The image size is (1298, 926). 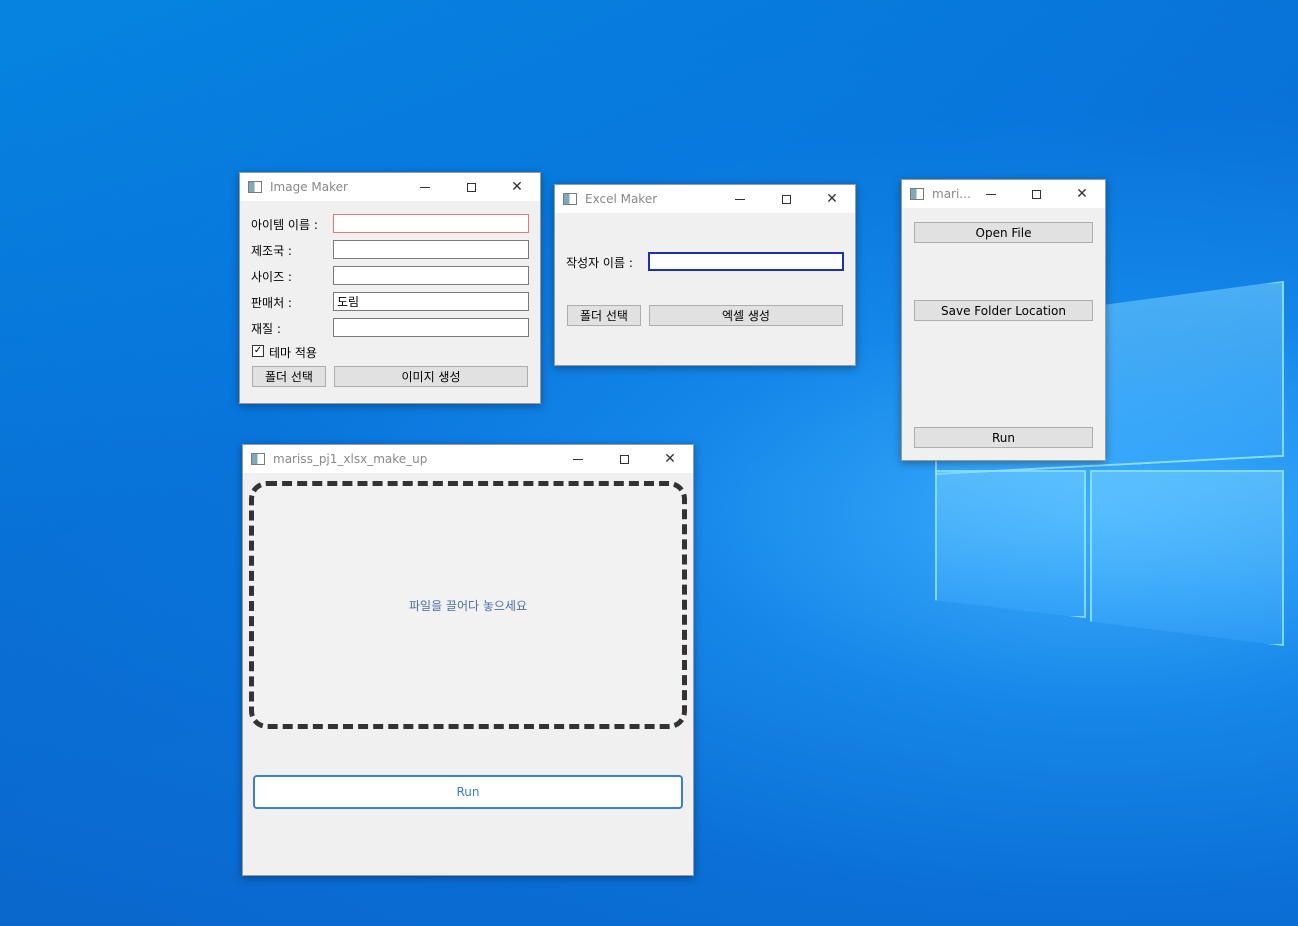 I want to click on material-field, so click(x=431, y=327).